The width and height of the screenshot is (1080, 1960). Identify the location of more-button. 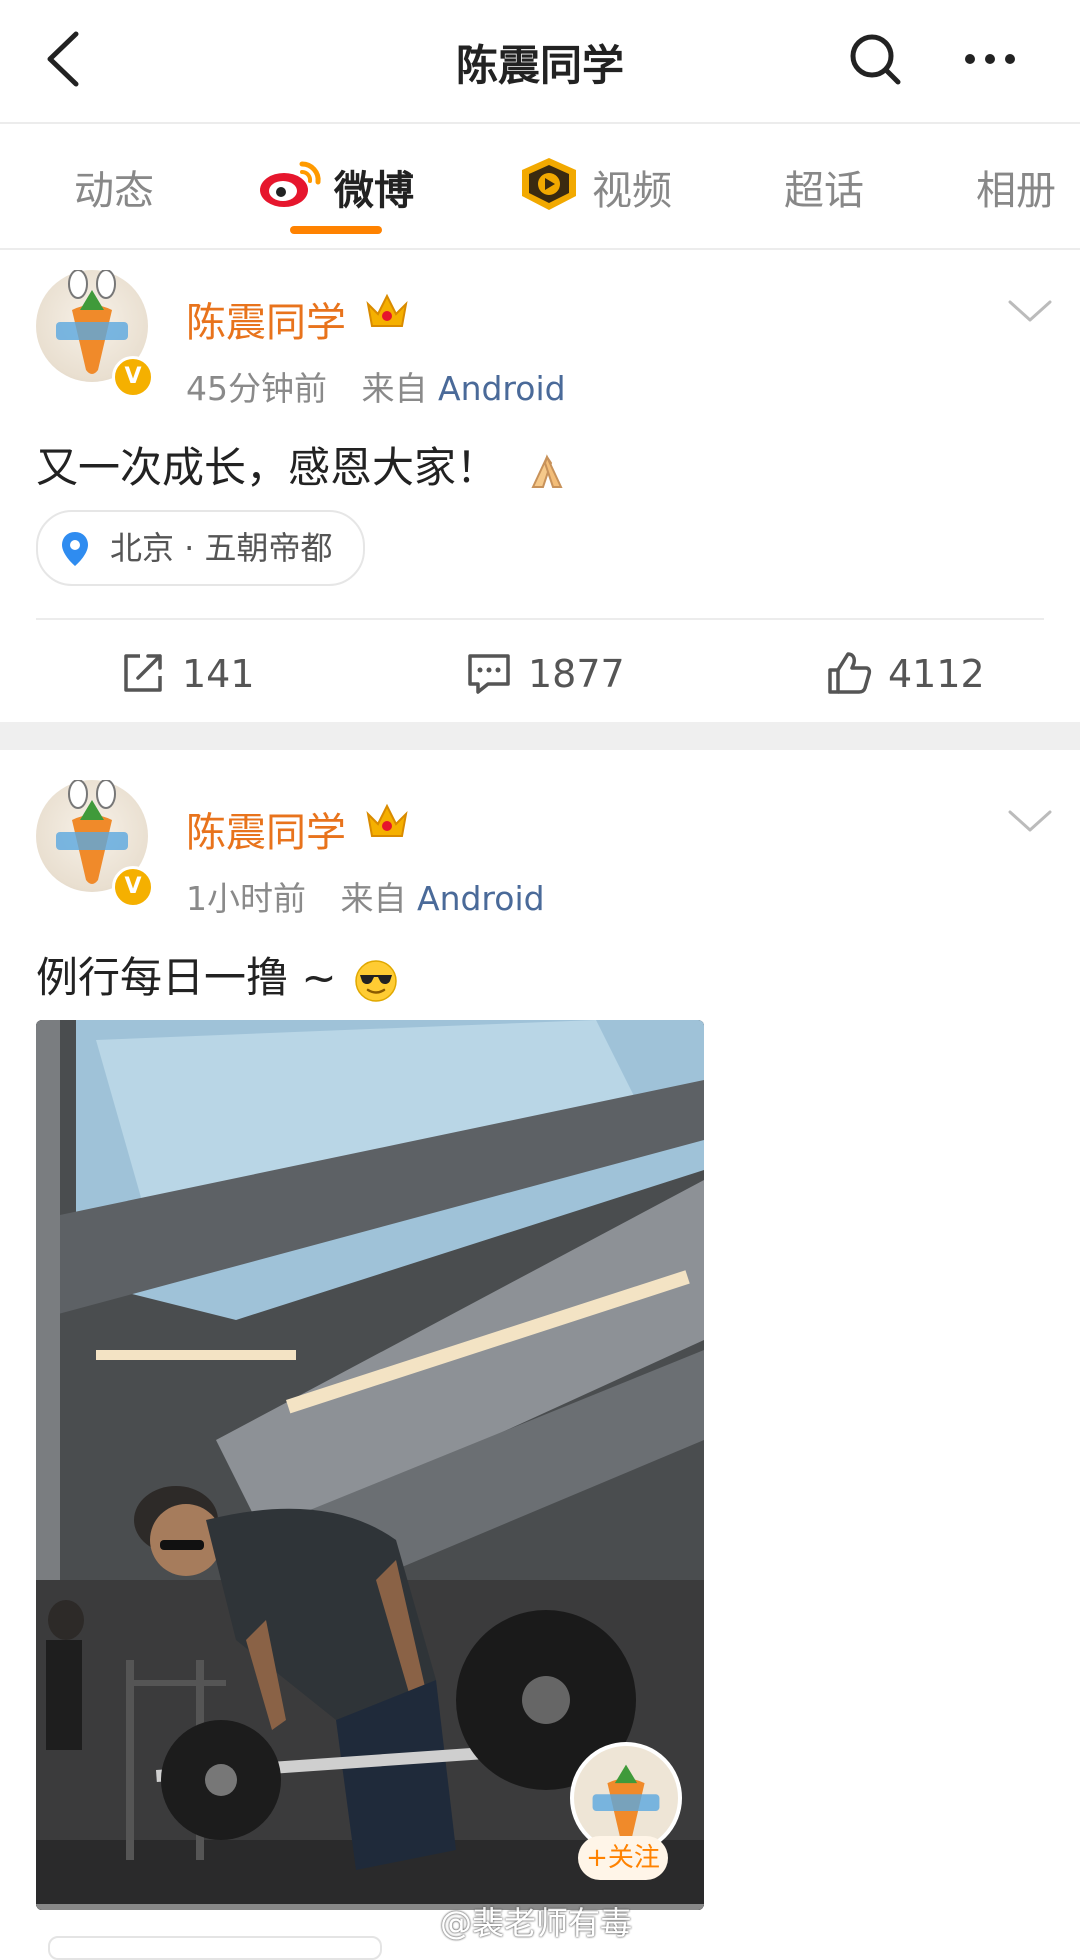
(990, 59).